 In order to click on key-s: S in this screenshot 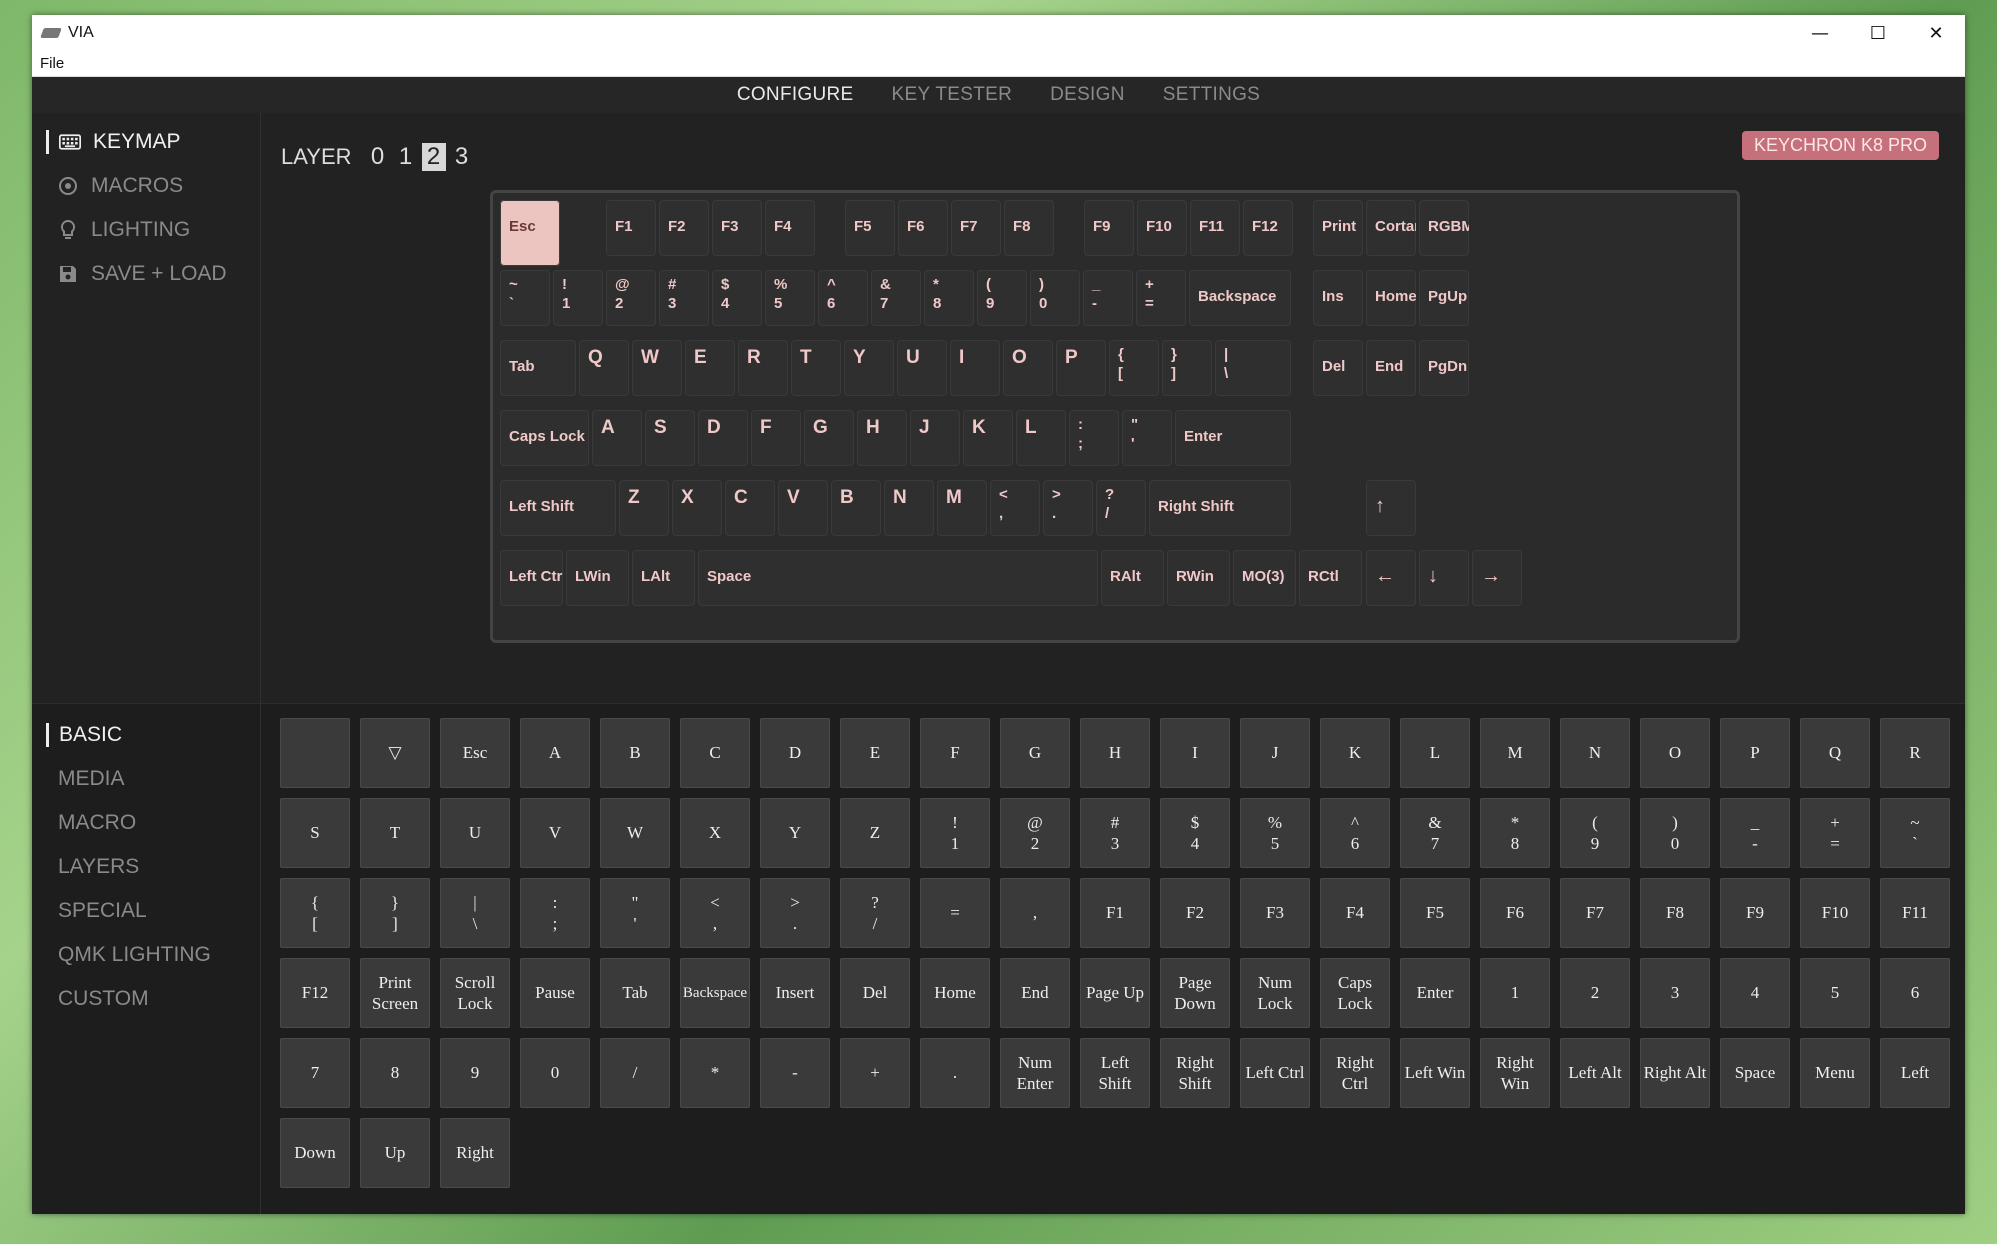, I will do `click(670, 438)`.